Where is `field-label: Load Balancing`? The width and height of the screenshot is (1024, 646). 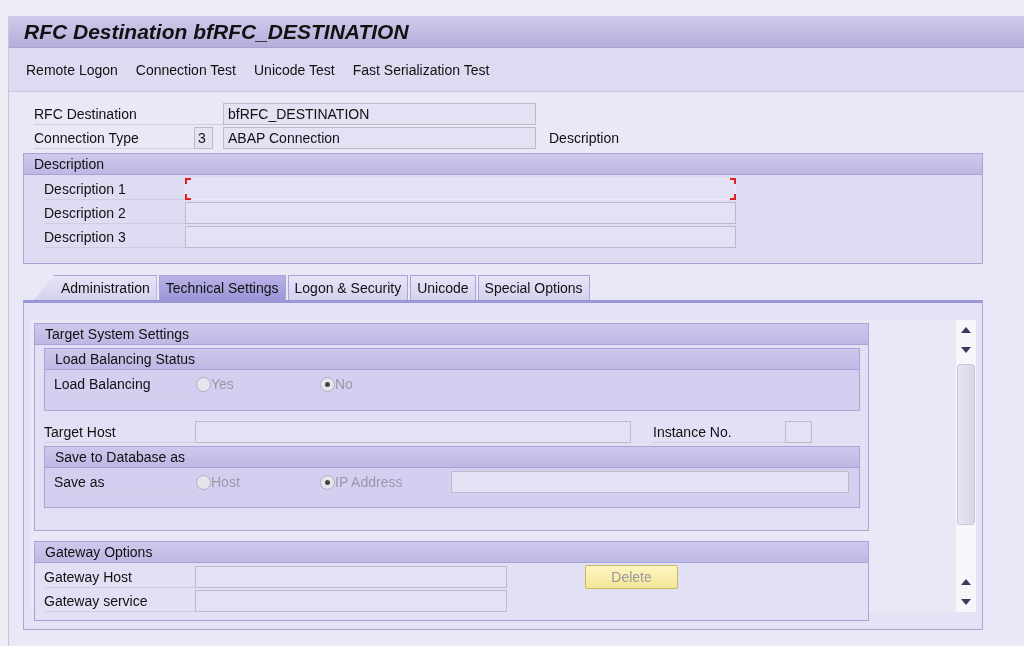
field-label: Load Balancing is located at coordinates (125, 384).